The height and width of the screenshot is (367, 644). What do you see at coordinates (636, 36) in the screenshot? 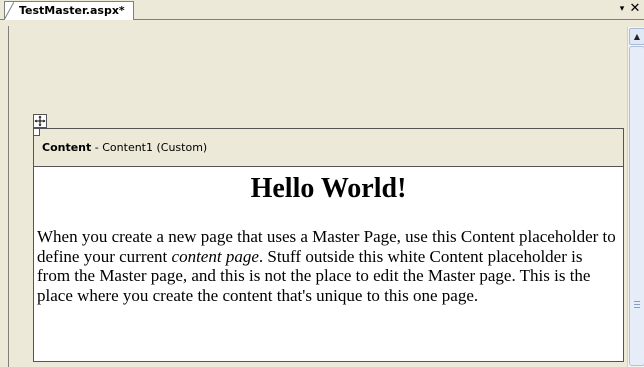
I see `chevron-up-icon: ▲` at bounding box center [636, 36].